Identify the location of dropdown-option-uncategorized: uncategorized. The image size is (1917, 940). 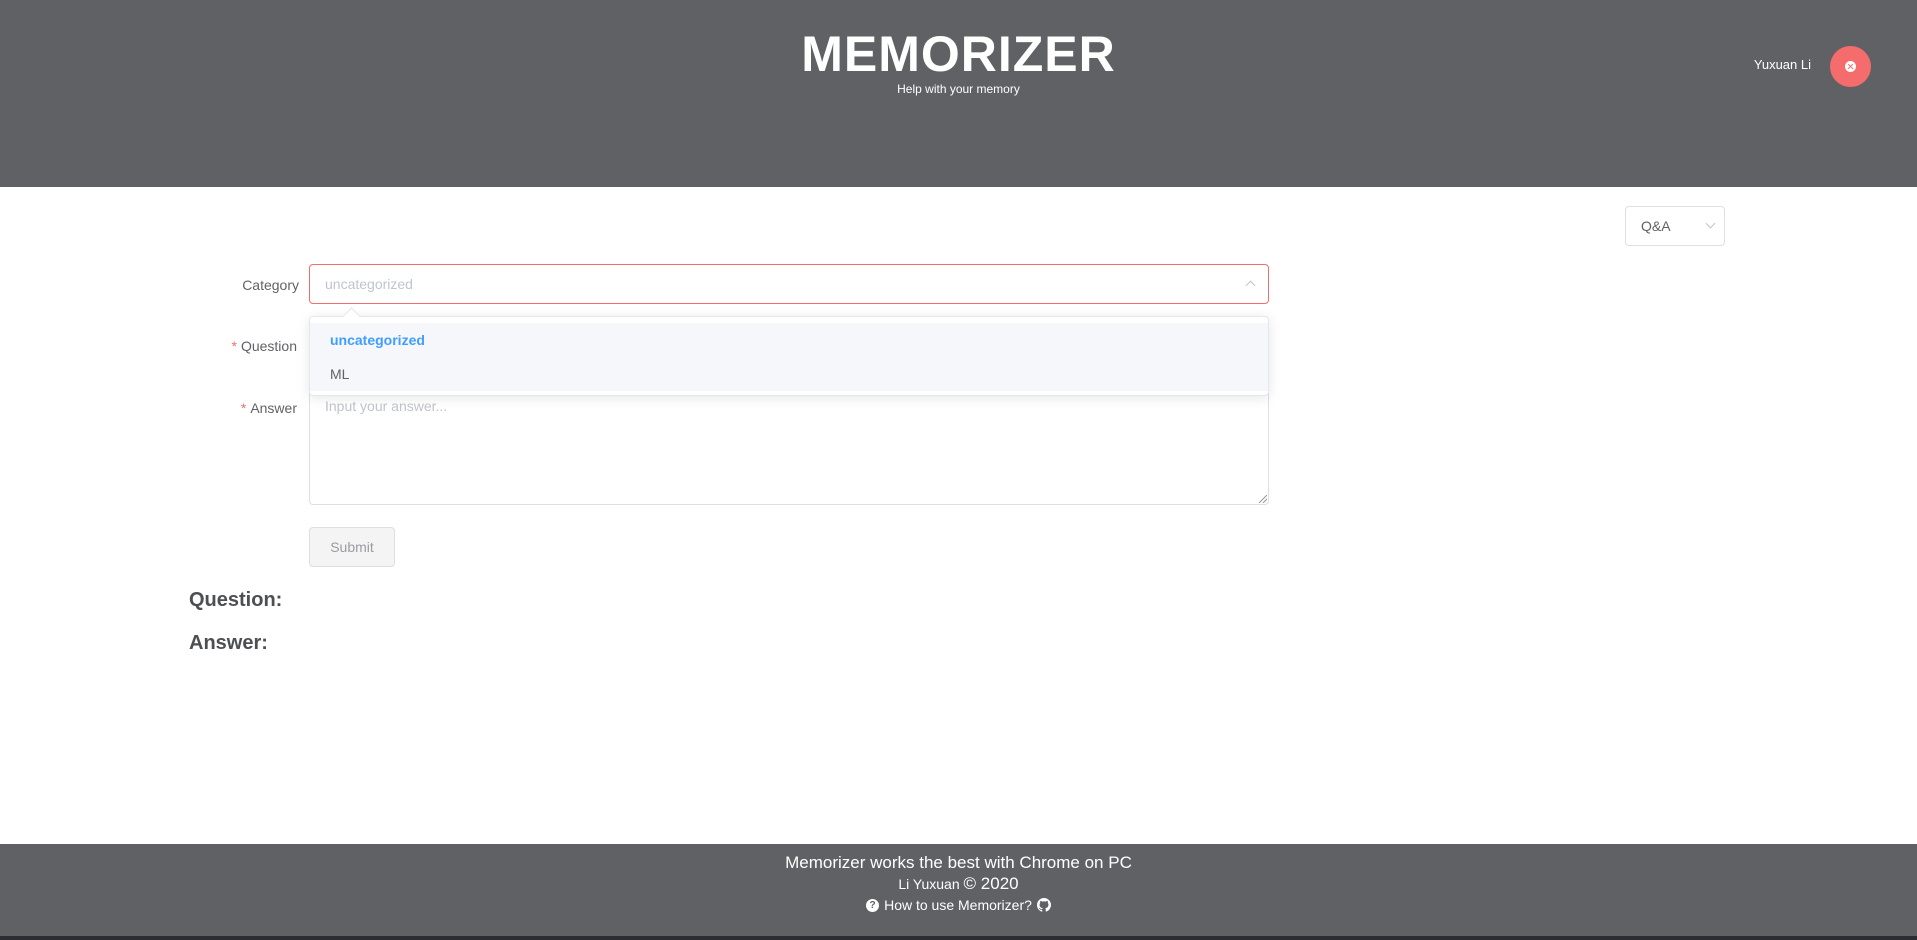
(789, 340).